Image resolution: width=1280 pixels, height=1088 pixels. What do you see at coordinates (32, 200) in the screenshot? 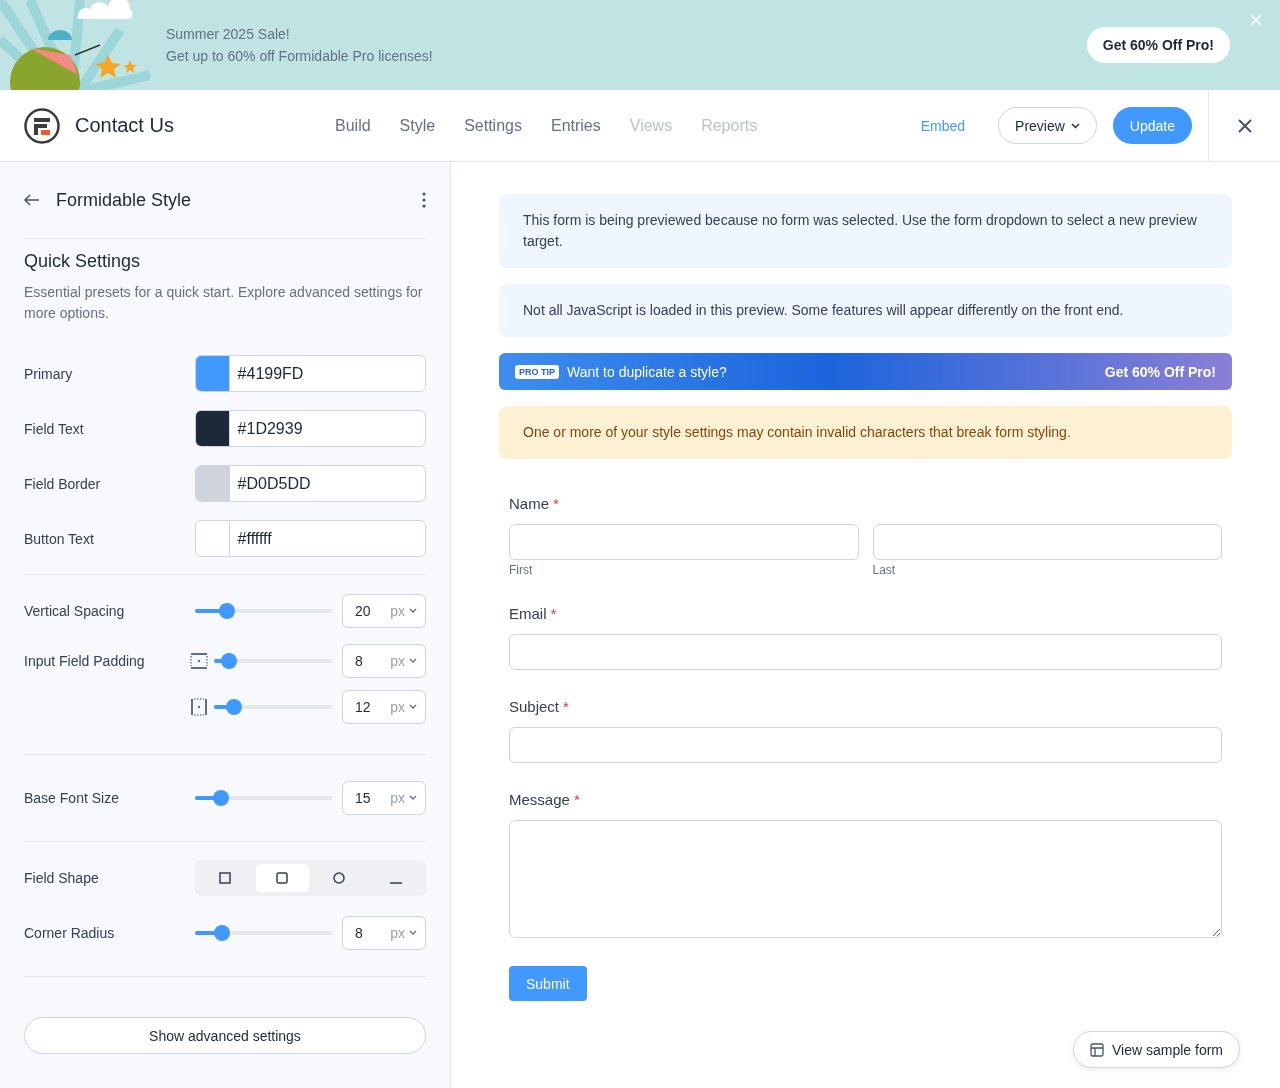
I see `back-arrow-icon` at bounding box center [32, 200].